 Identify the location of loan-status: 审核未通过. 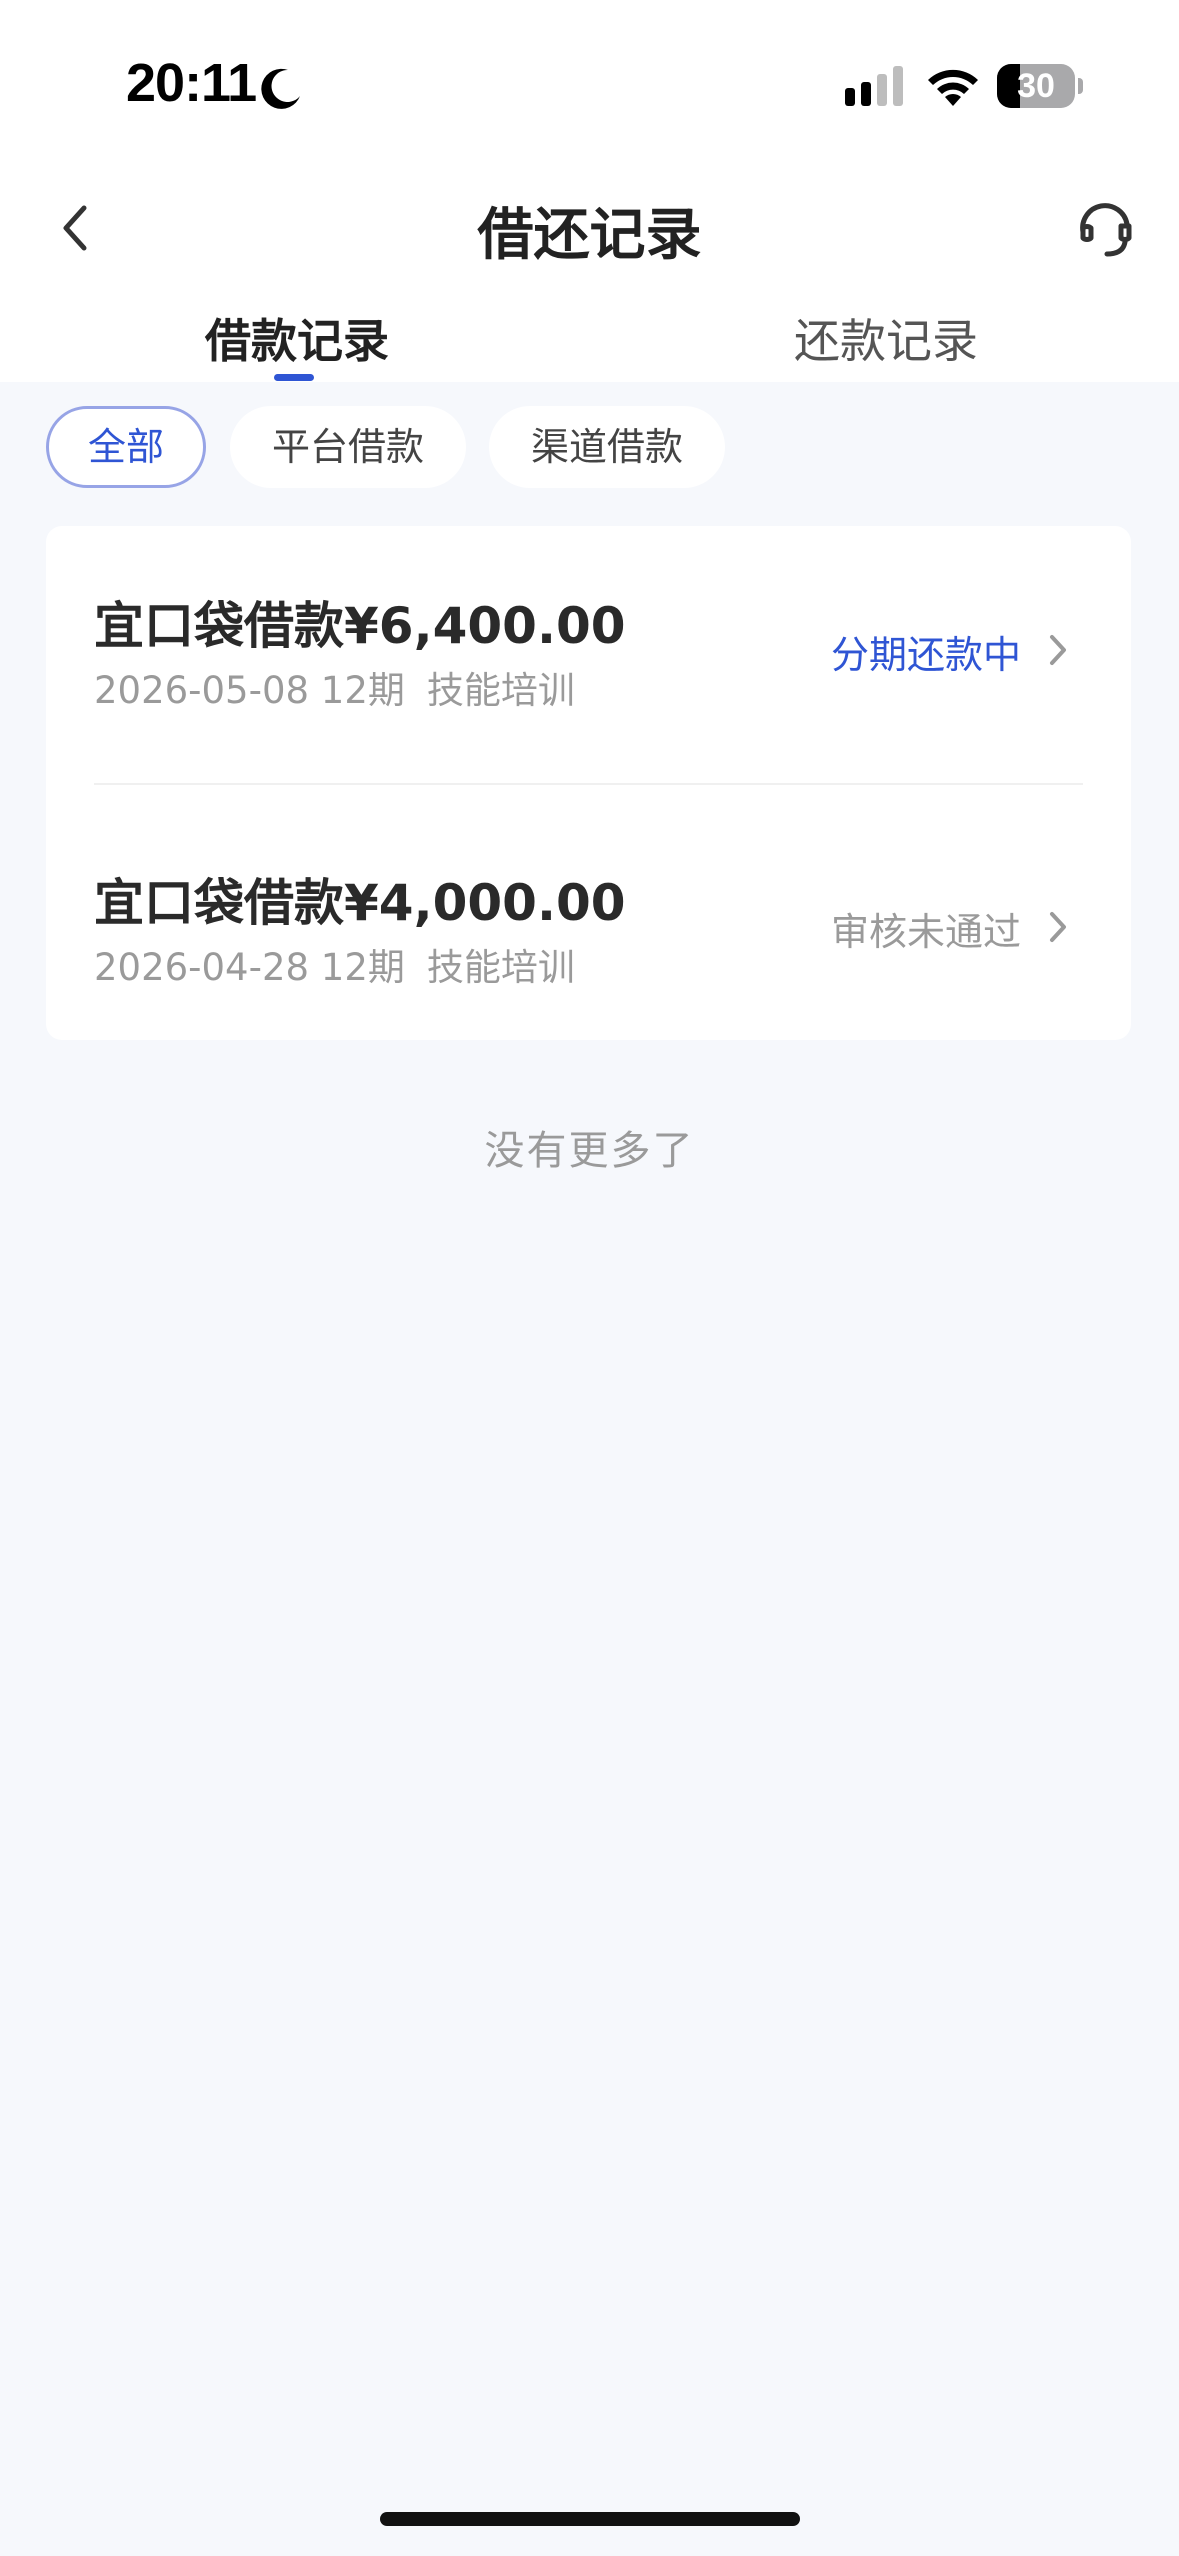
(925, 932).